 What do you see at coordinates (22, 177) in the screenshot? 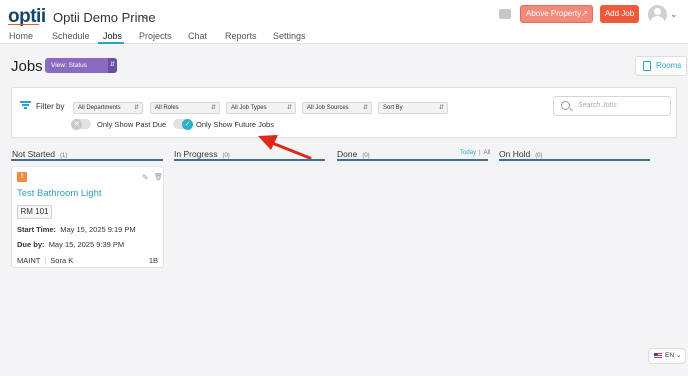
I see `warning-icon: !` at bounding box center [22, 177].